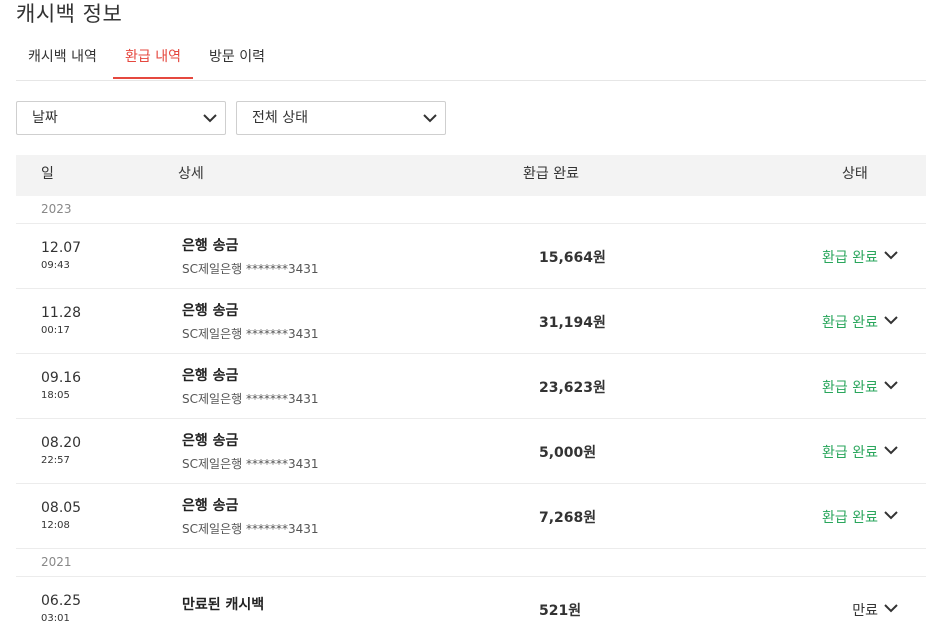 The width and height of the screenshot is (934, 636). Describe the element at coordinates (61, 313) in the screenshot. I see `row-date: 11.28` at that location.